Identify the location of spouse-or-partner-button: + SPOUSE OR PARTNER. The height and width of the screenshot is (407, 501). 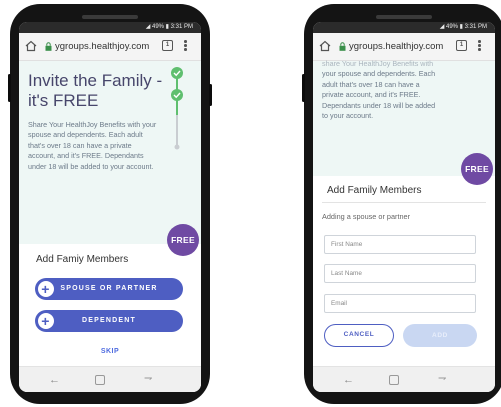
(109, 289).